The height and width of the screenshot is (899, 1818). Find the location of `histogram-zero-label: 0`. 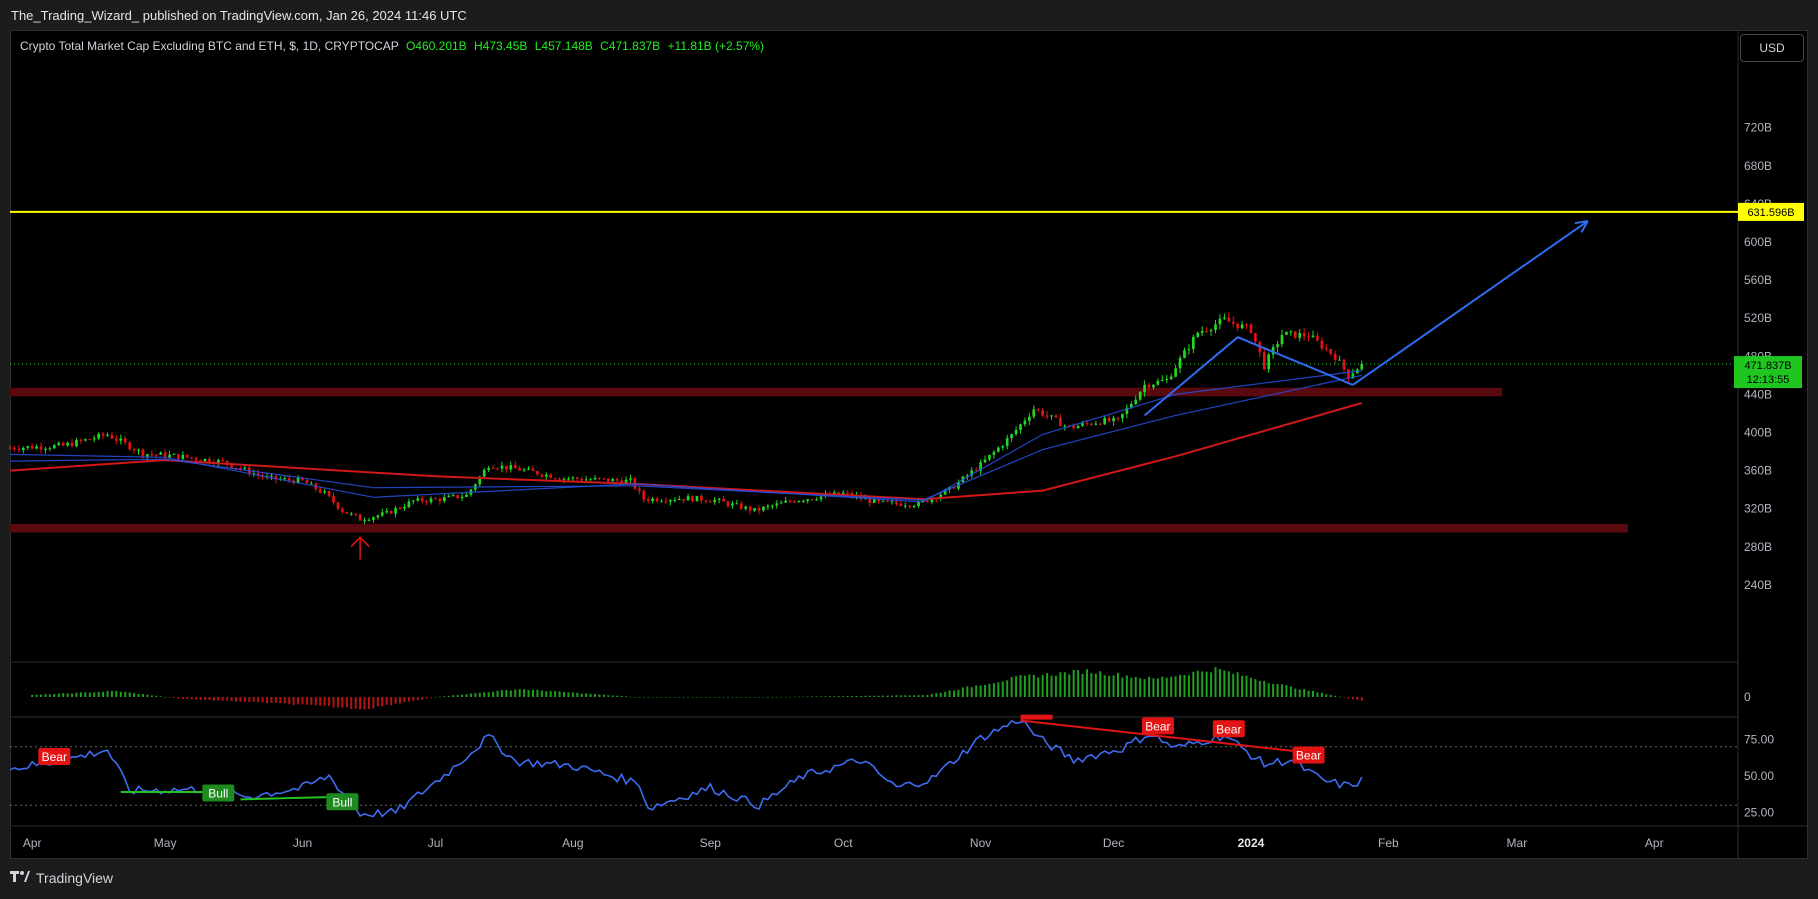

histogram-zero-label: 0 is located at coordinates (1747, 697).